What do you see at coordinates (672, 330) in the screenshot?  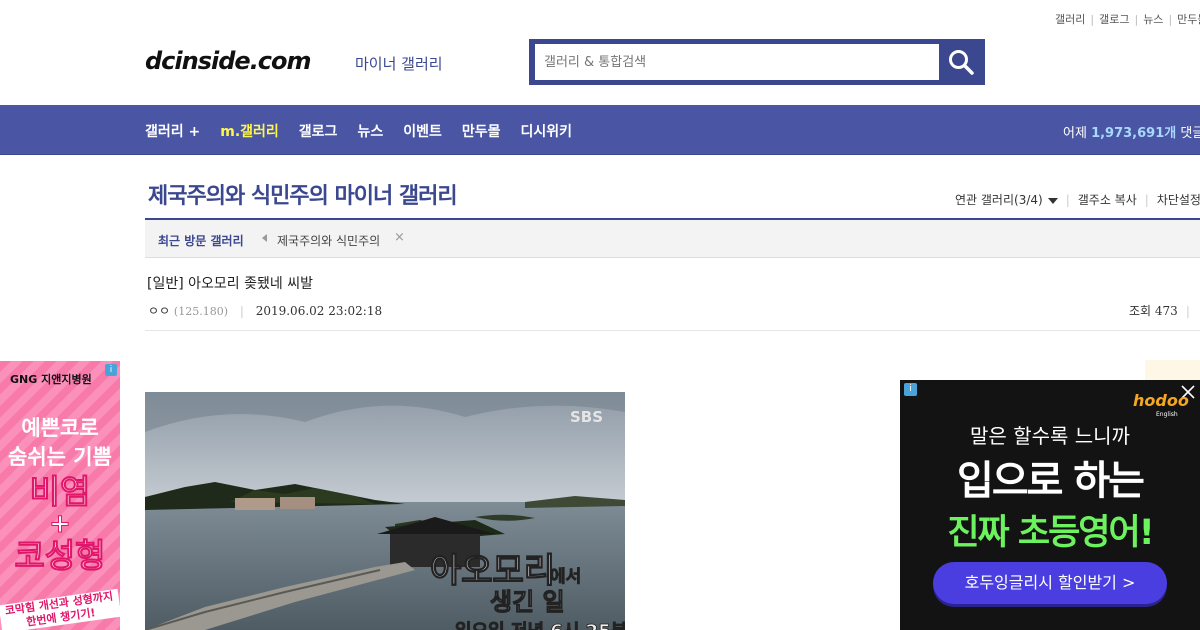 I see `post-divider` at bounding box center [672, 330].